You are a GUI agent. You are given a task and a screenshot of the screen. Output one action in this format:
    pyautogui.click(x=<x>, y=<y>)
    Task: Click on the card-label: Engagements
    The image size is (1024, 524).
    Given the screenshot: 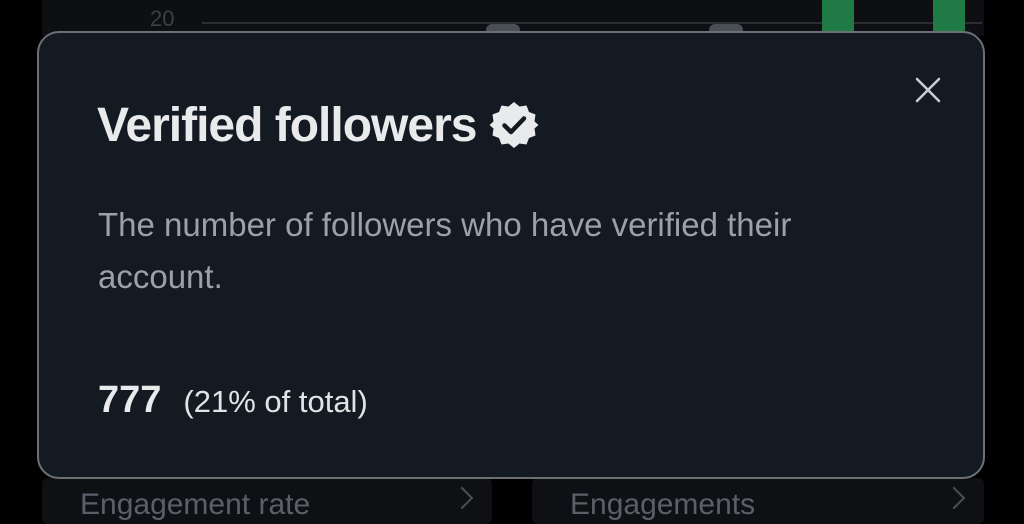 What is the action you would take?
    pyautogui.click(x=663, y=504)
    